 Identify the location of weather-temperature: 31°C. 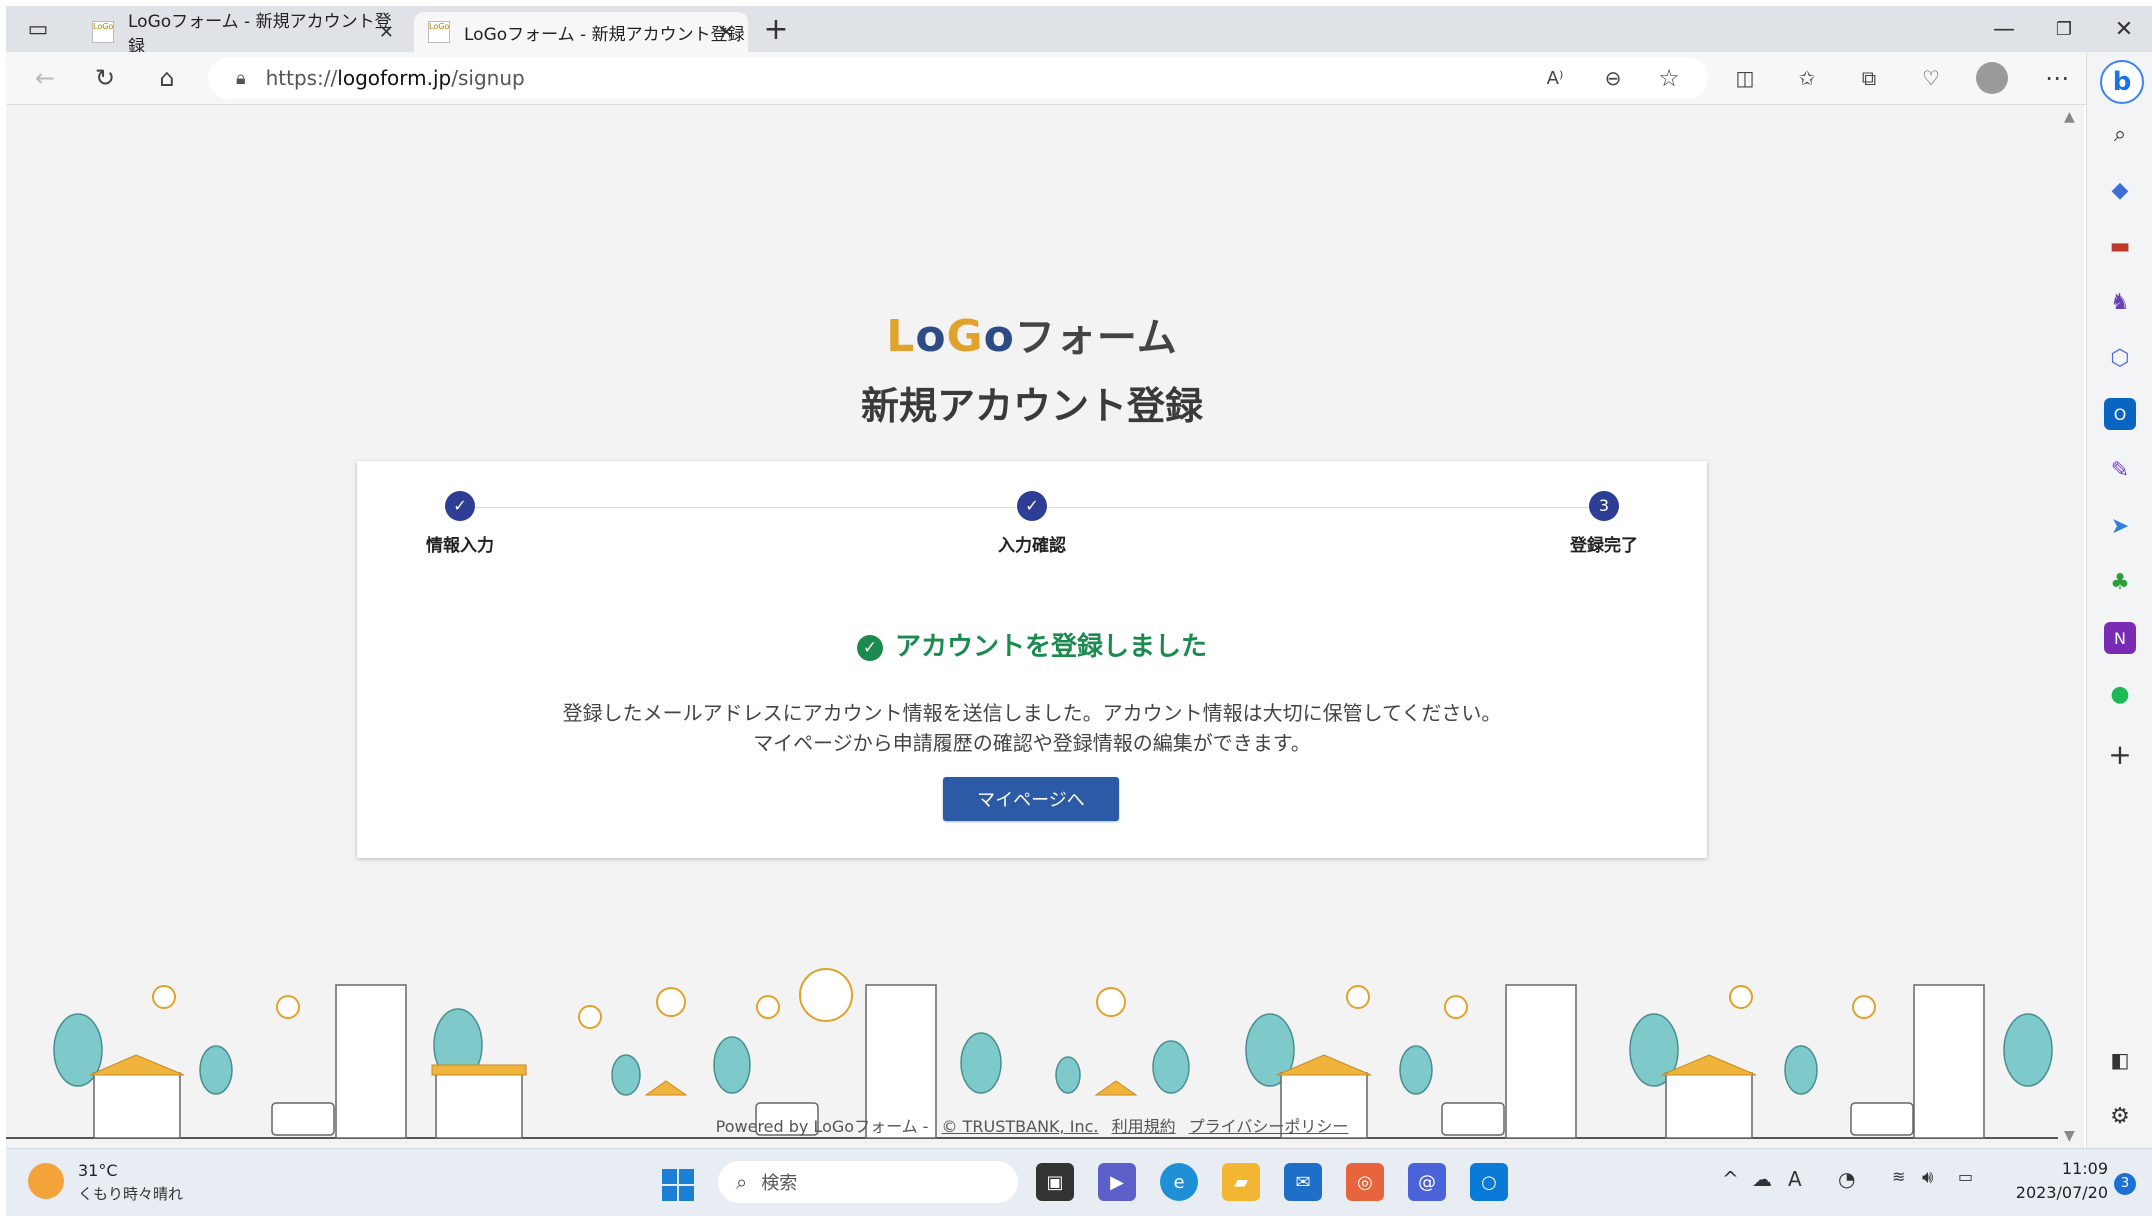
(98, 1170).